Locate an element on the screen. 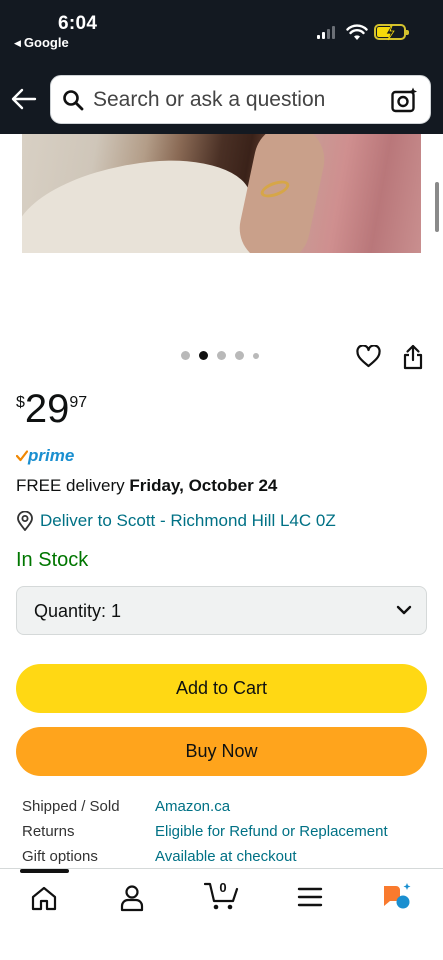 The image size is (443, 960). chevron-down-icon is located at coordinates (404, 610).